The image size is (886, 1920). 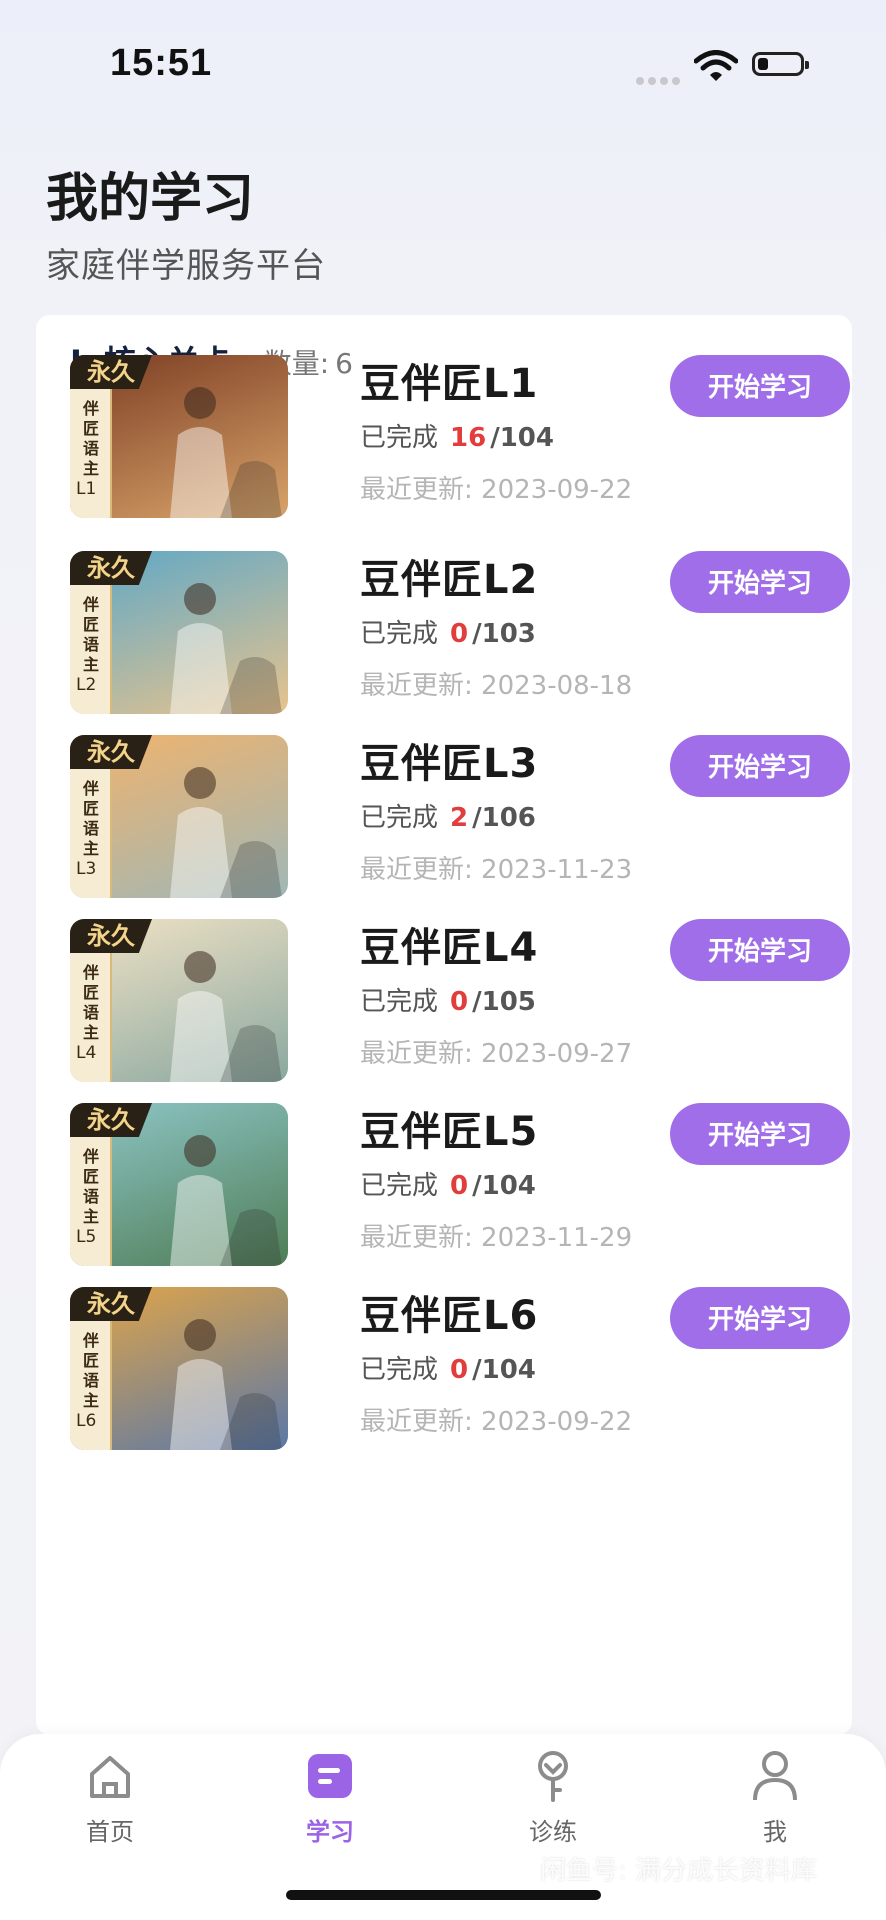 I want to click on page-title: 我的学习, so click(x=150, y=199).